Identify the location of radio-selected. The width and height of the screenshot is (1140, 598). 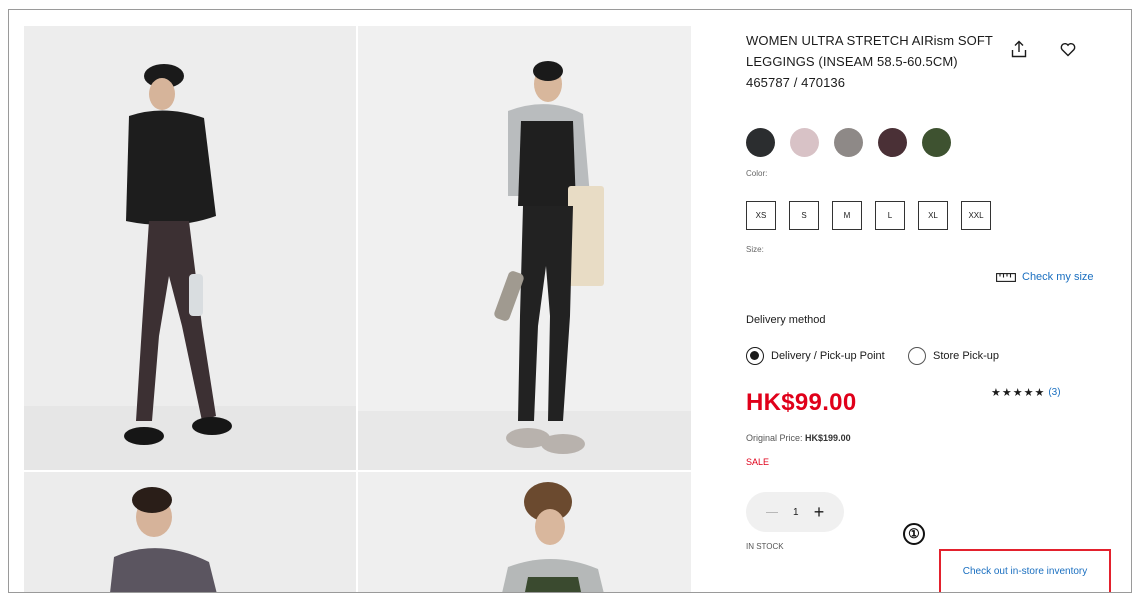
(755, 356).